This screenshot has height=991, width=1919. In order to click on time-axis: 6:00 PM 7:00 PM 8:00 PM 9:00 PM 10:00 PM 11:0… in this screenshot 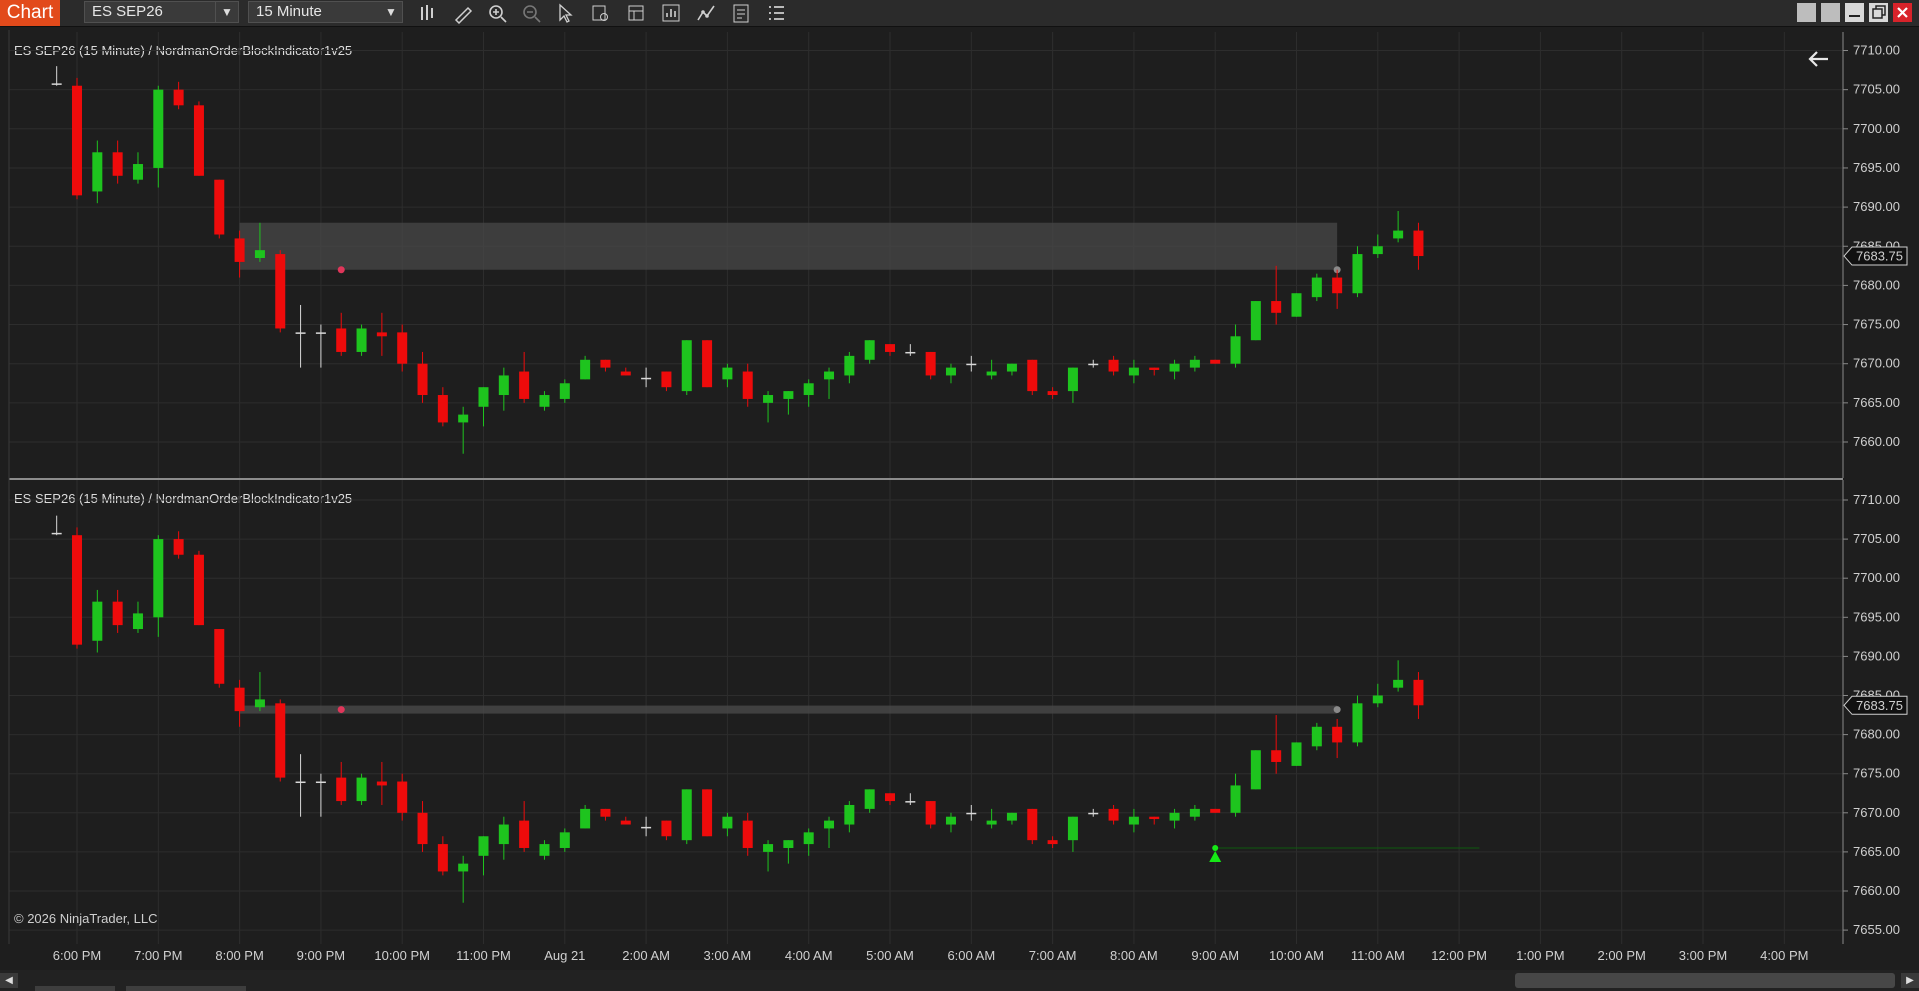, I will do `click(959, 956)`.